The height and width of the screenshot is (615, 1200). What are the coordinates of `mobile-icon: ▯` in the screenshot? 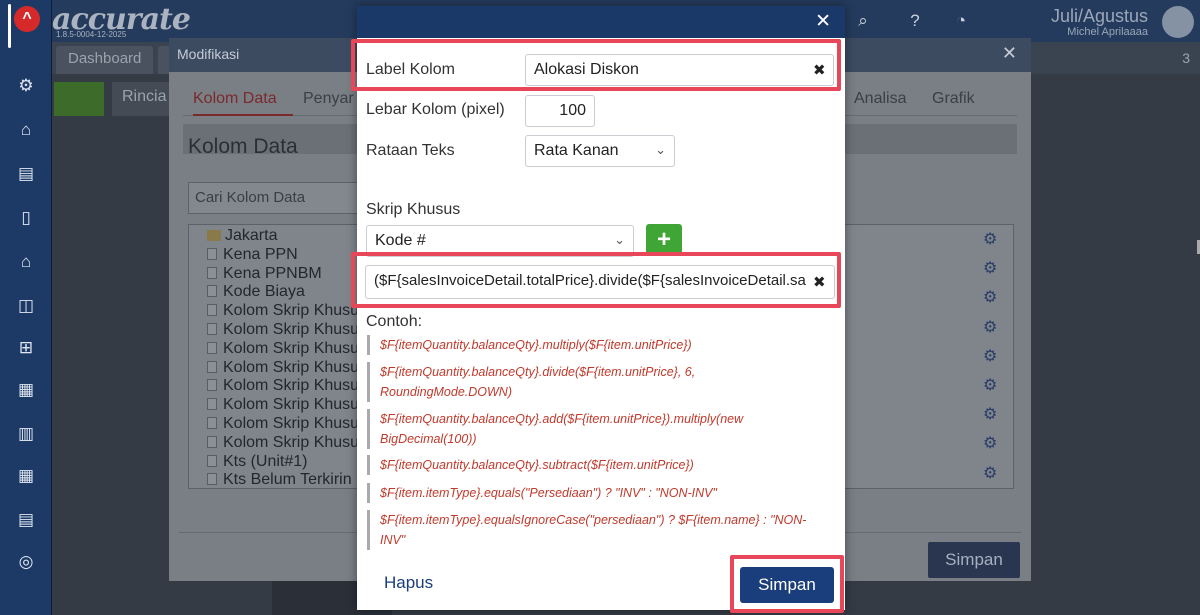 It's located at (26, 218).